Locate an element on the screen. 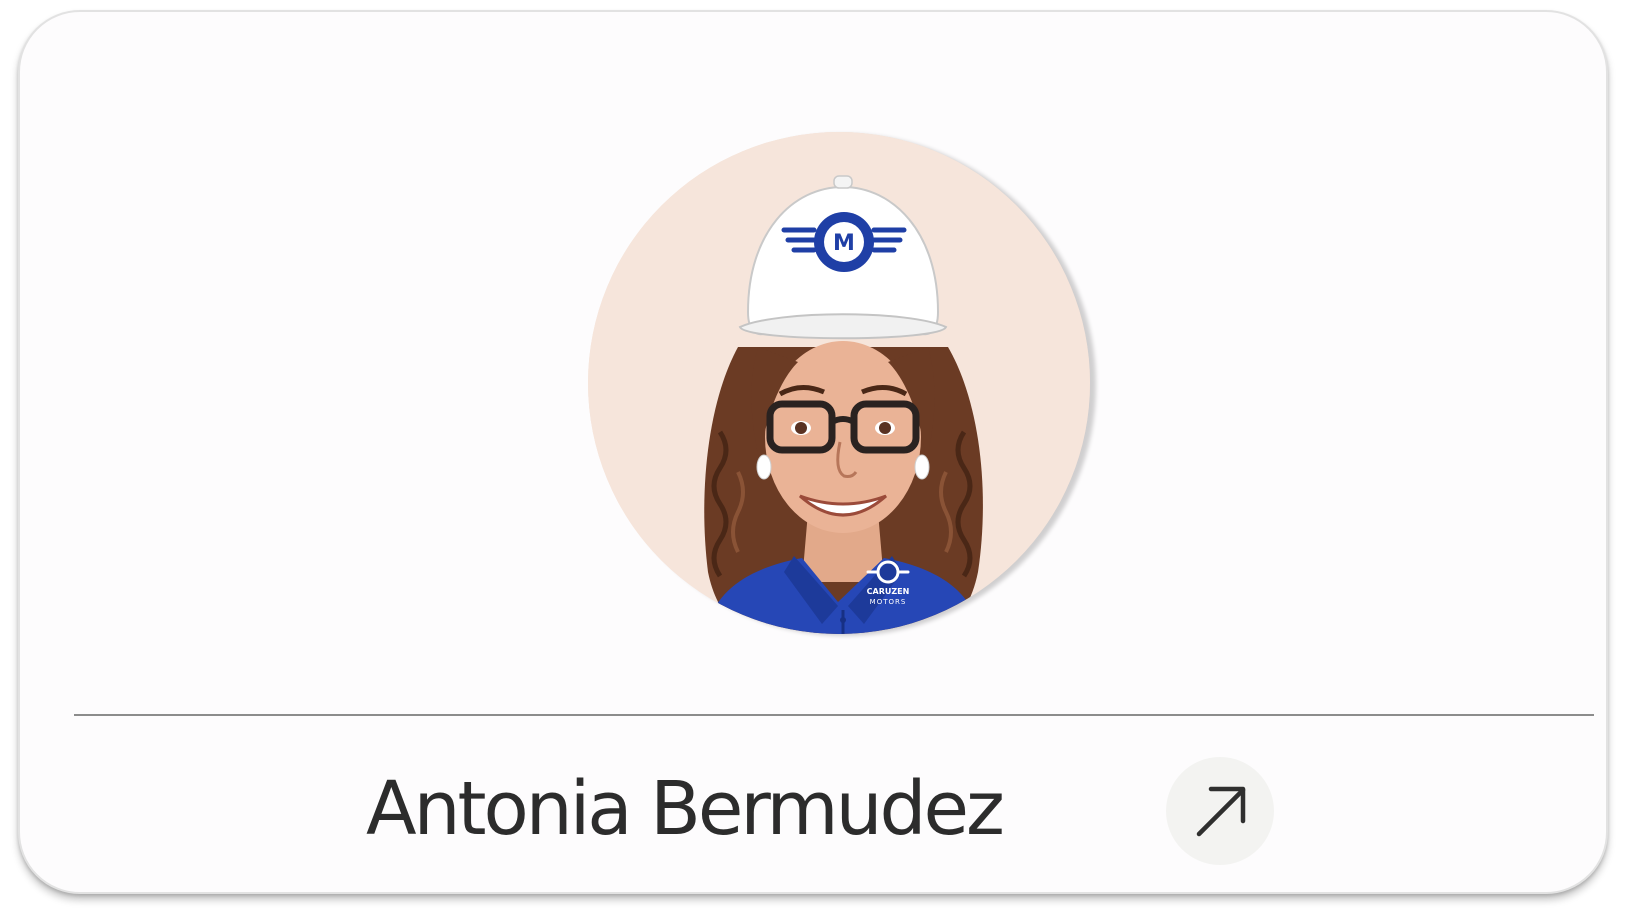 The height and width of the screenshot is (921, 1629). open-profile-button is located at coordinates (1220, 811).